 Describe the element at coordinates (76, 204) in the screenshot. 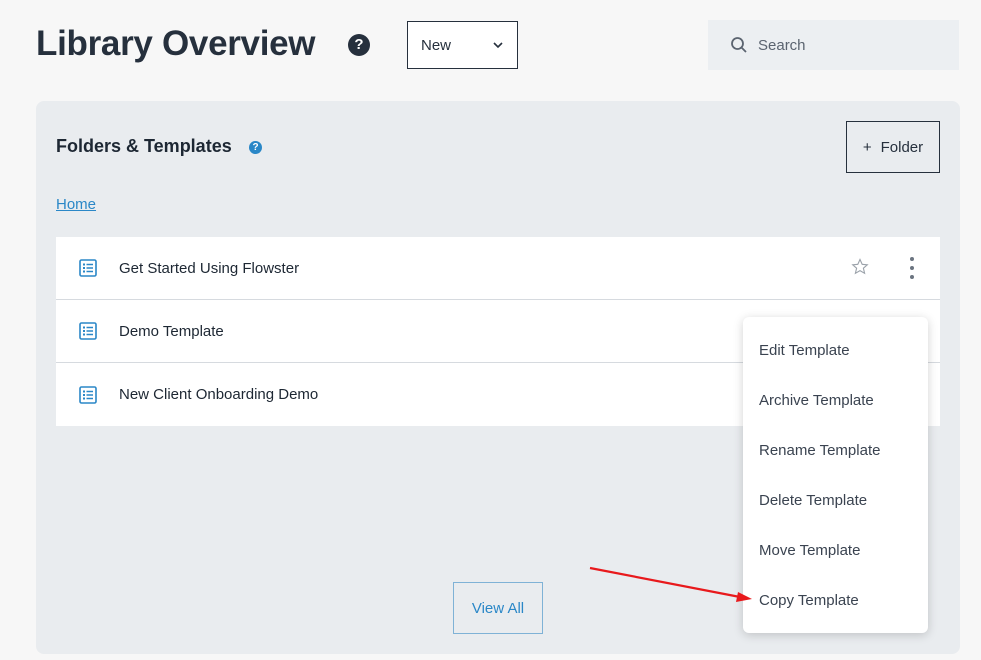

I see `breadcrumb-home: Home` at that location.